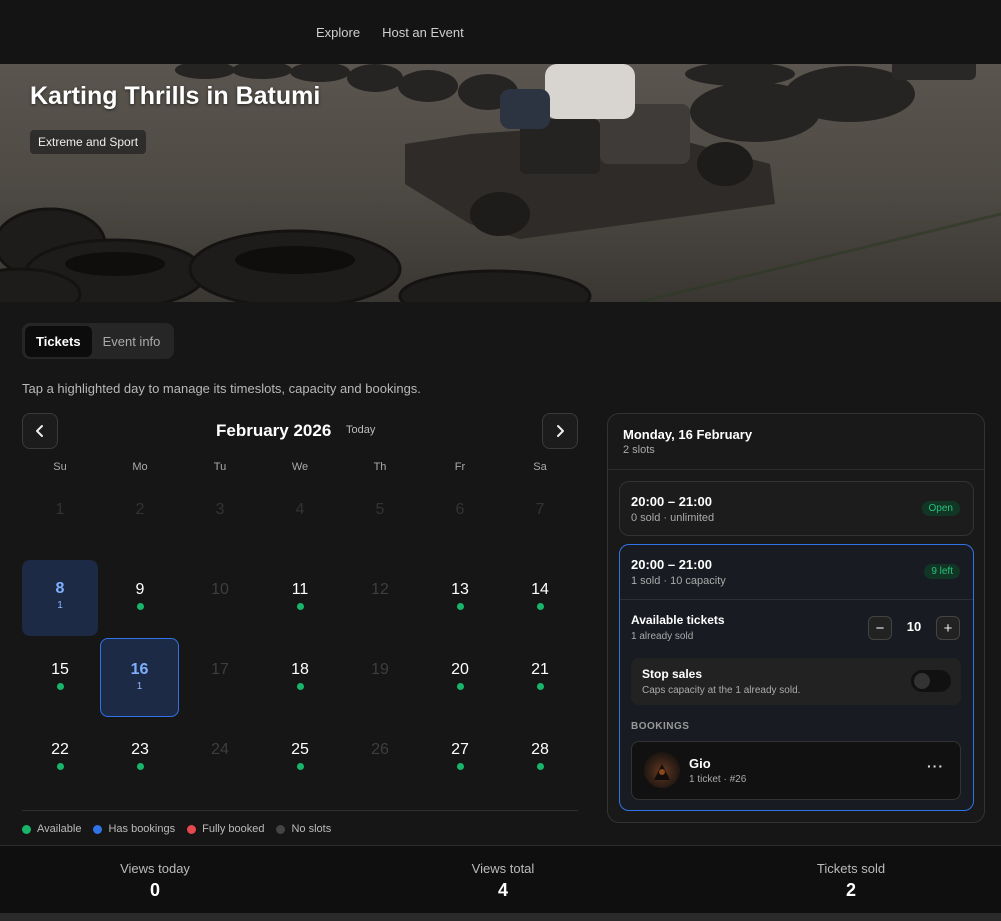 This screenshot has width=1001, height=921. I want to click on panel-divider, so click(796, 469).